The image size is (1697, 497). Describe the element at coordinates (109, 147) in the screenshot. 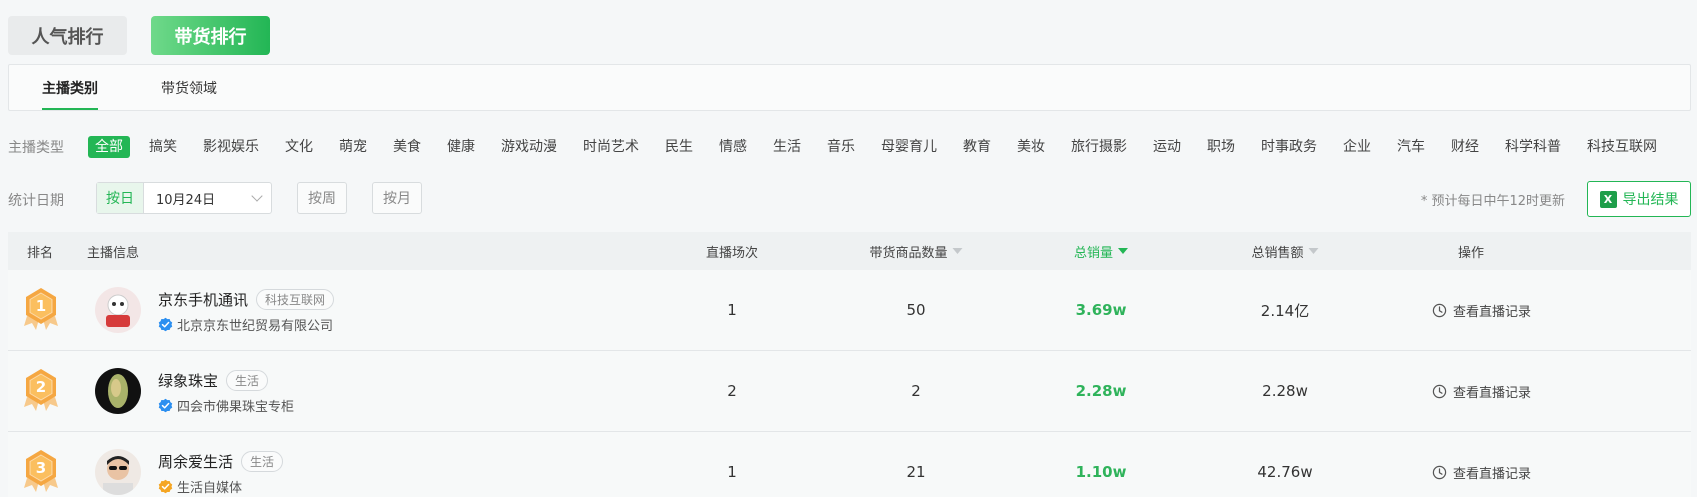

I see `filter-item: 全部` at that location.